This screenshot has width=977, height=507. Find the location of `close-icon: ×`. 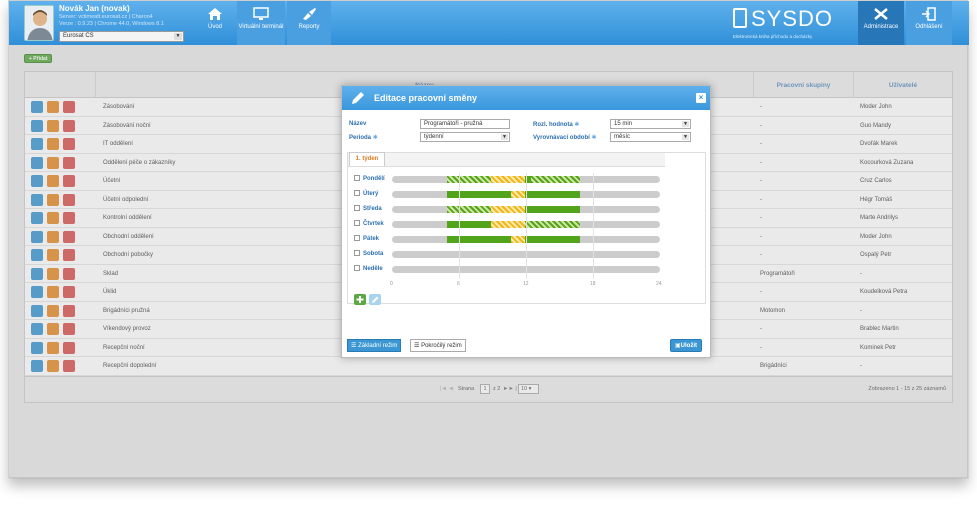

close-icon: × is located at coordinates (701, 98).